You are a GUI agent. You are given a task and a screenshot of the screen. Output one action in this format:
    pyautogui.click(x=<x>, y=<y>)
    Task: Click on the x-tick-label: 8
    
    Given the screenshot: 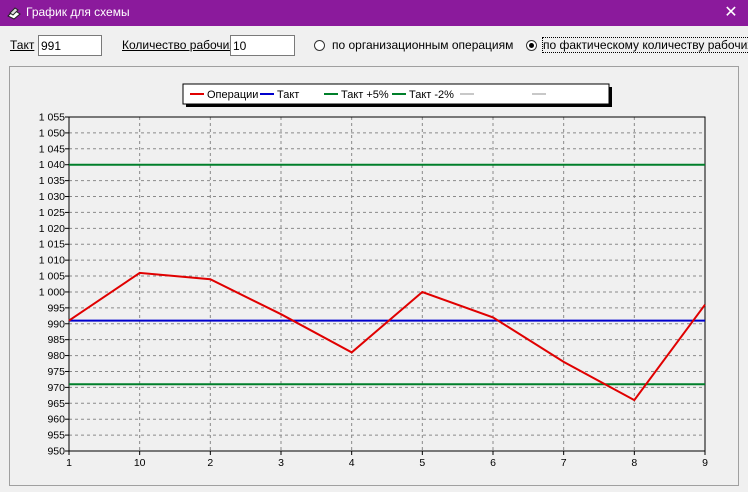 What is the action you would take?
    pyautogui.click(x=634, y=463)
    